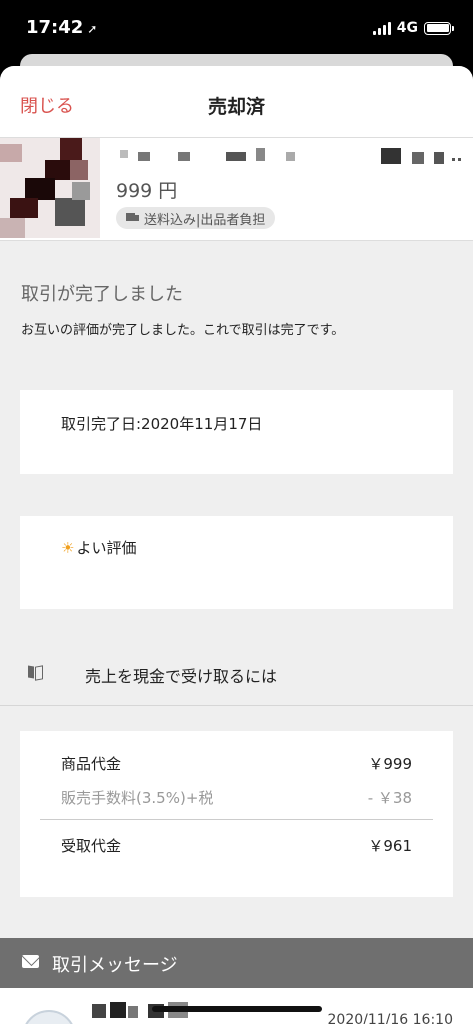  What do you see at coordinates (55, 27) in the screenshot?
I see `clock-text: 17:42` at bounding box center [55, 27].